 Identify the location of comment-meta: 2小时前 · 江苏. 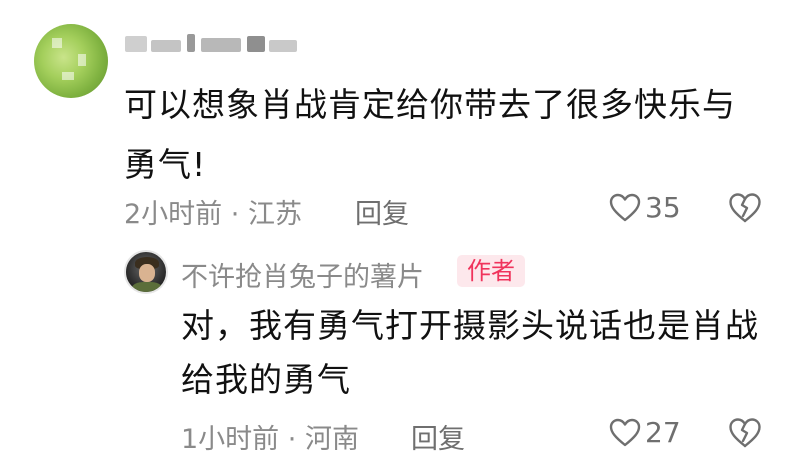
(213, 211).